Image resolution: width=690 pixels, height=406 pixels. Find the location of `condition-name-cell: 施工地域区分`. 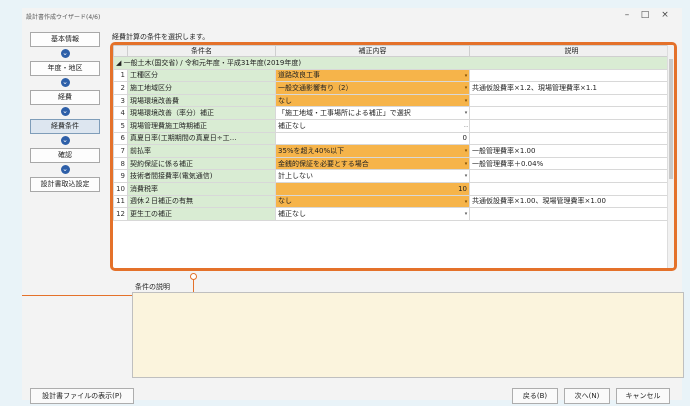

condition-name-cell: 施工地域区分 is located at coordinates (201, 88).